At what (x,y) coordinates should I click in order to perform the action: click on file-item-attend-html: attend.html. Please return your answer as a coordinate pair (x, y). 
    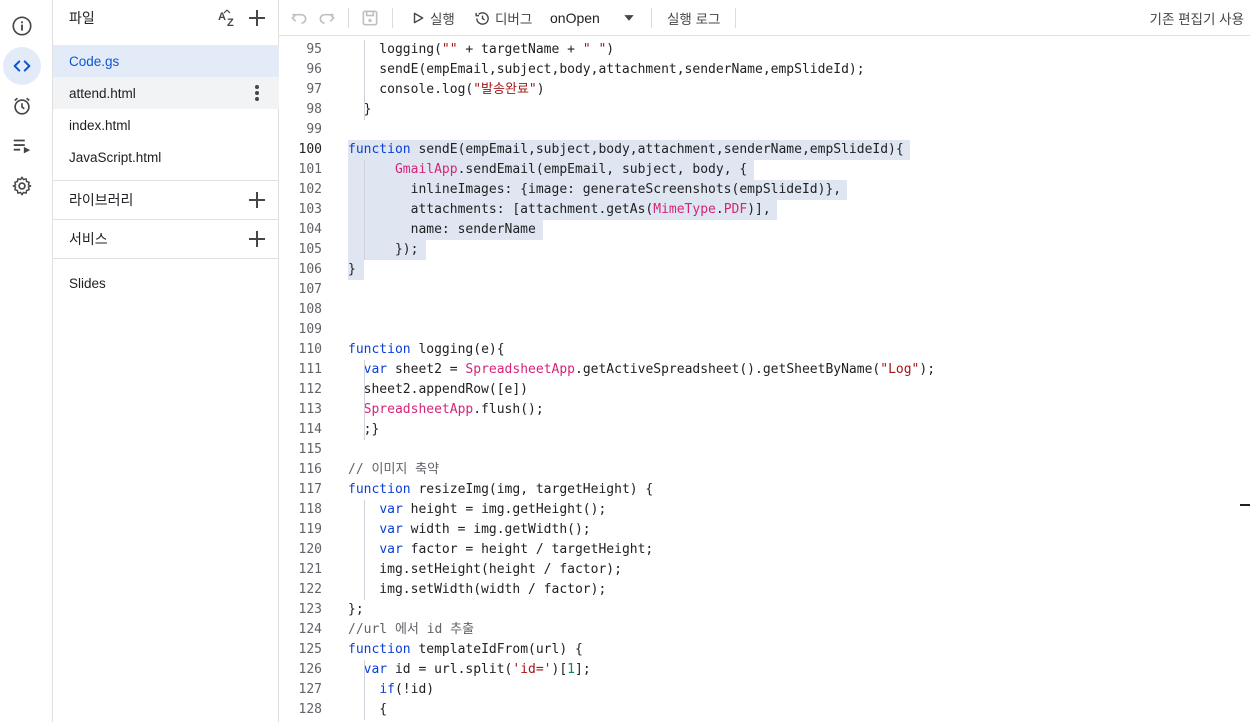
    Looking at the image, I should click on (166, 93).